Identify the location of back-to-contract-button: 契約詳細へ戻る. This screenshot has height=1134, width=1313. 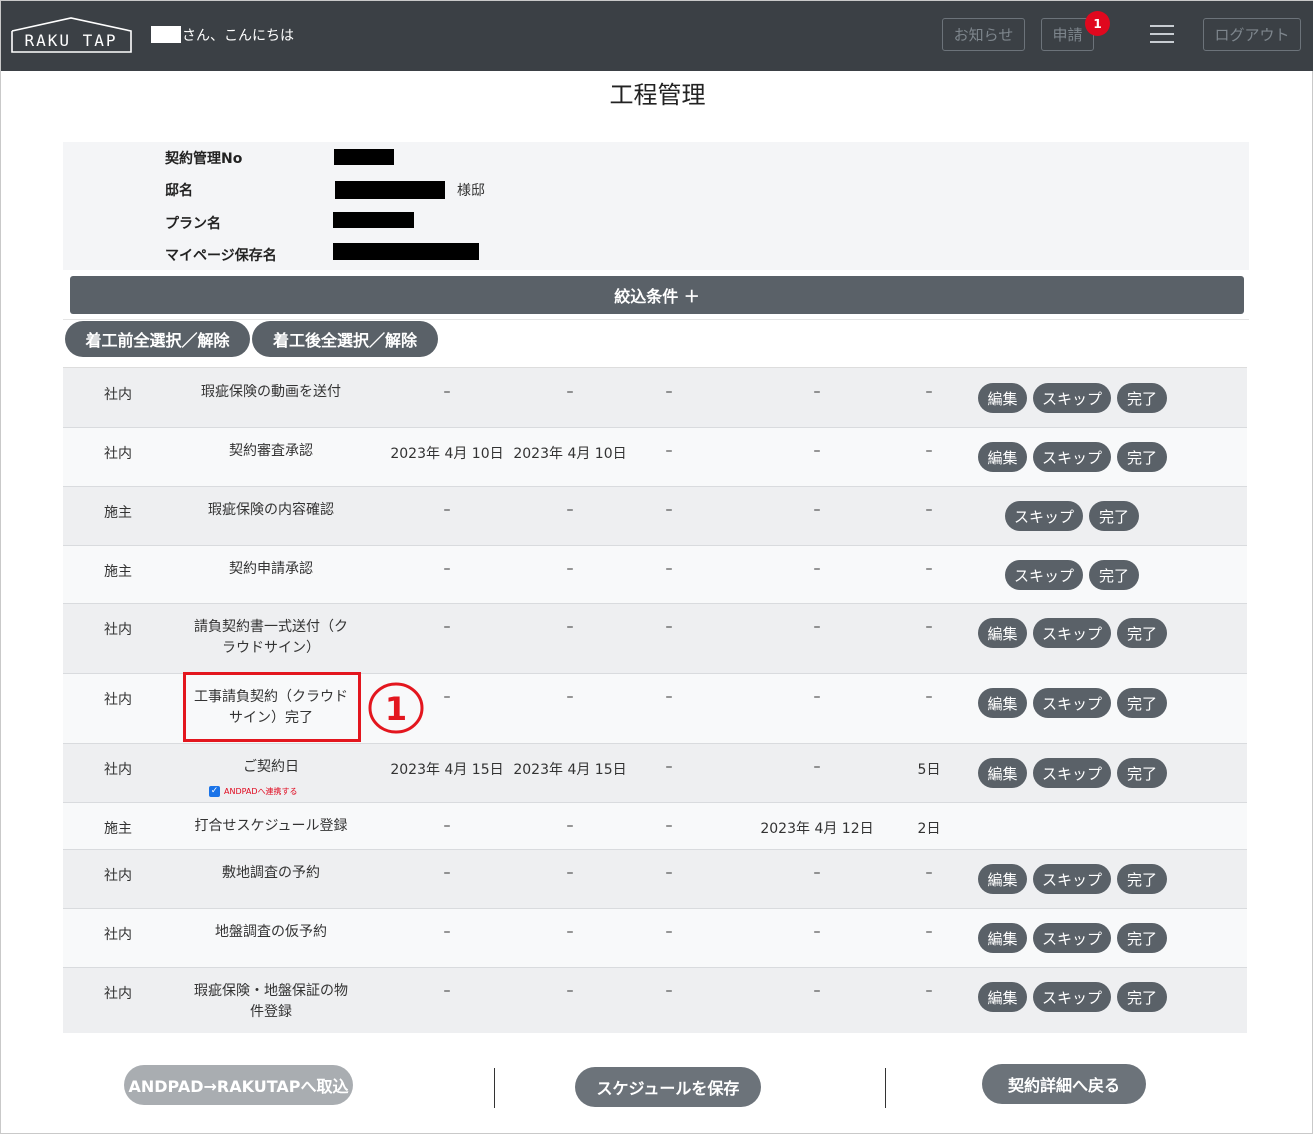
(1064, 1084).